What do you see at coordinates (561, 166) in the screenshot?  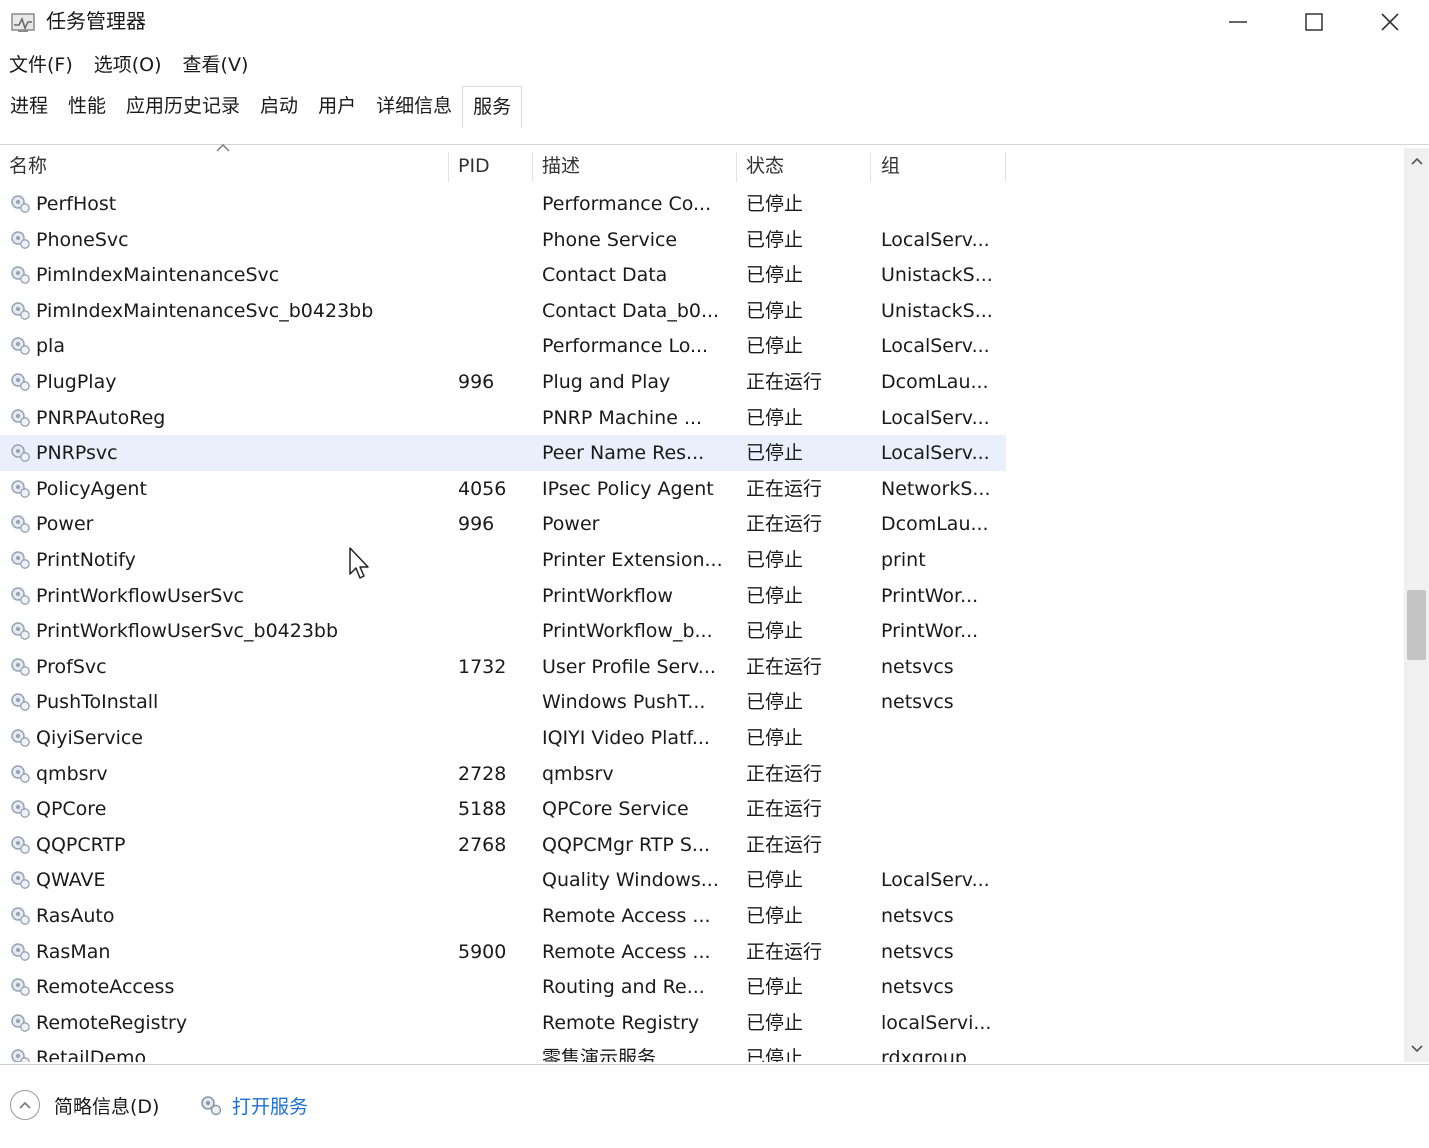 I see `column-description: 描述` at bounding box center [561, 166].